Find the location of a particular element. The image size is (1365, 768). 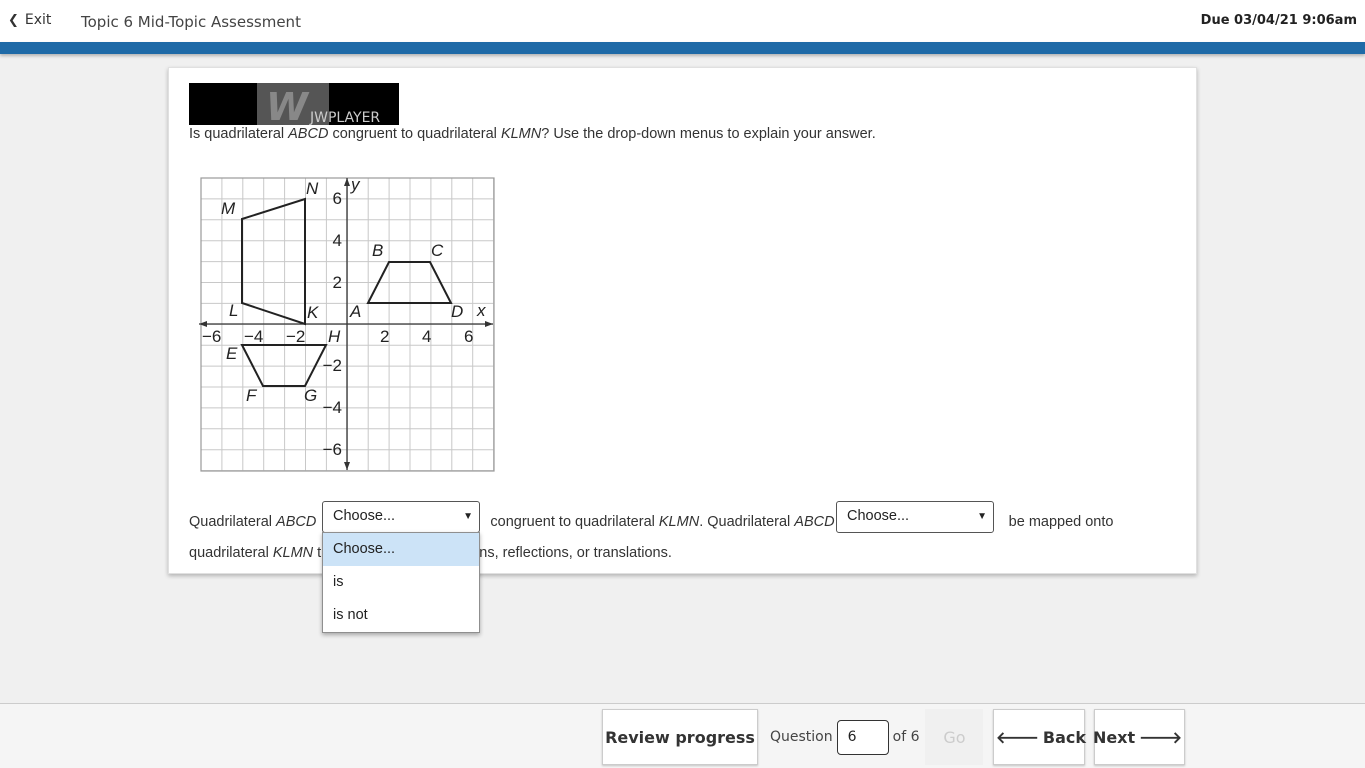

exit-label: Exit is located at coordinates (38, 20).